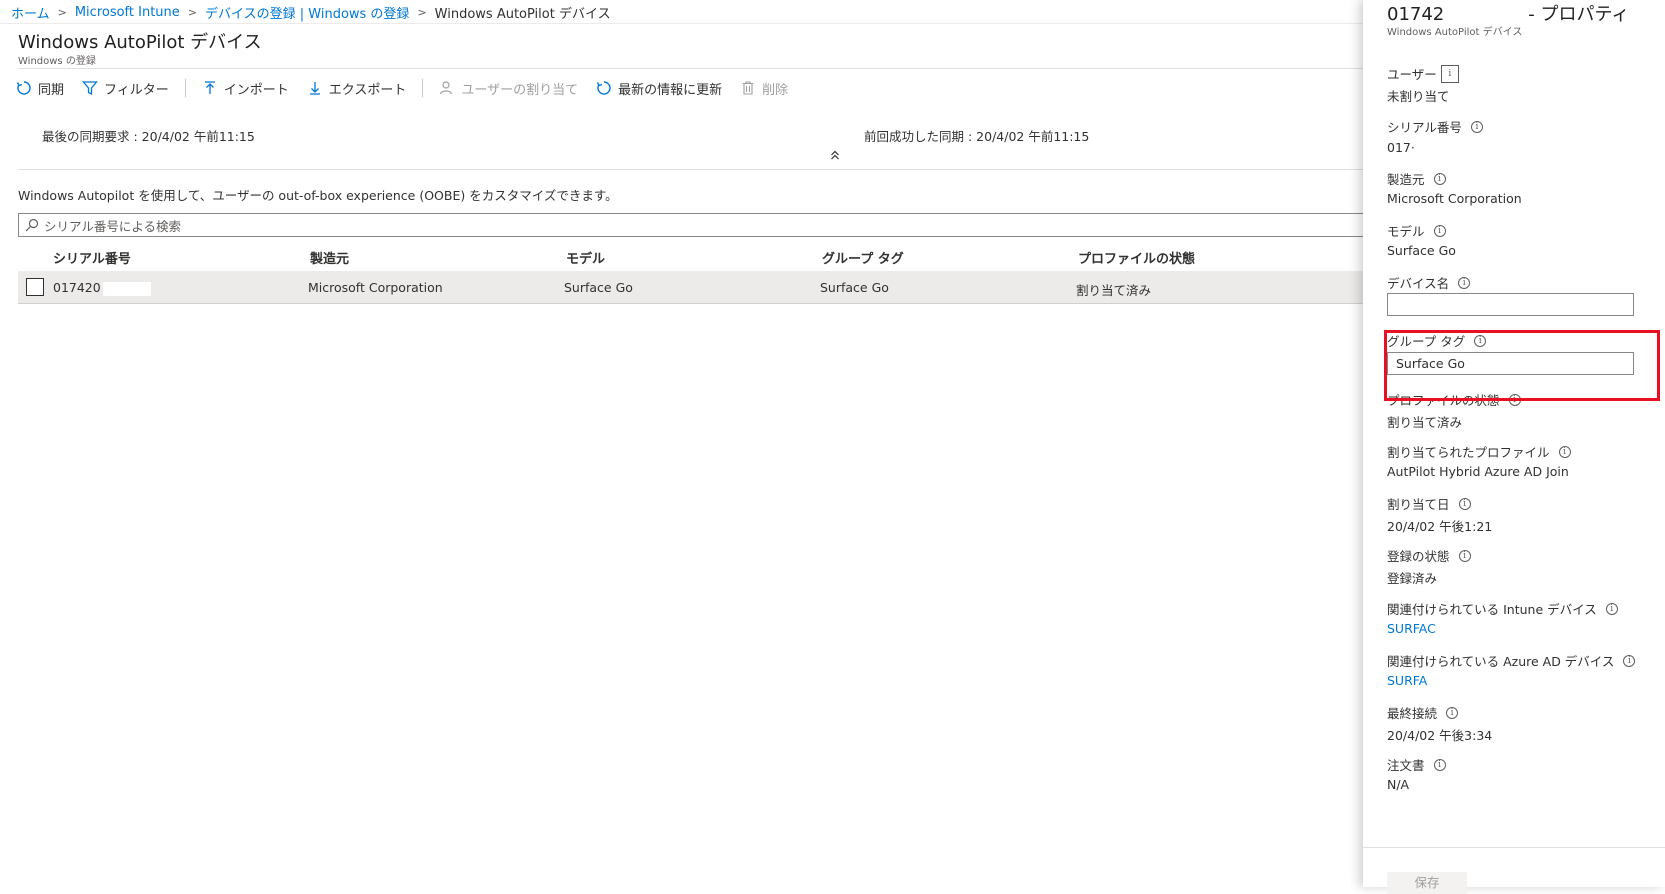 The width and height of the screenshot is (1665, 894). Describe the element at coordinates (1455, 32) in the screenshot. I see `panel-subtitle: Windows AutoPilot デバイス` at that location.